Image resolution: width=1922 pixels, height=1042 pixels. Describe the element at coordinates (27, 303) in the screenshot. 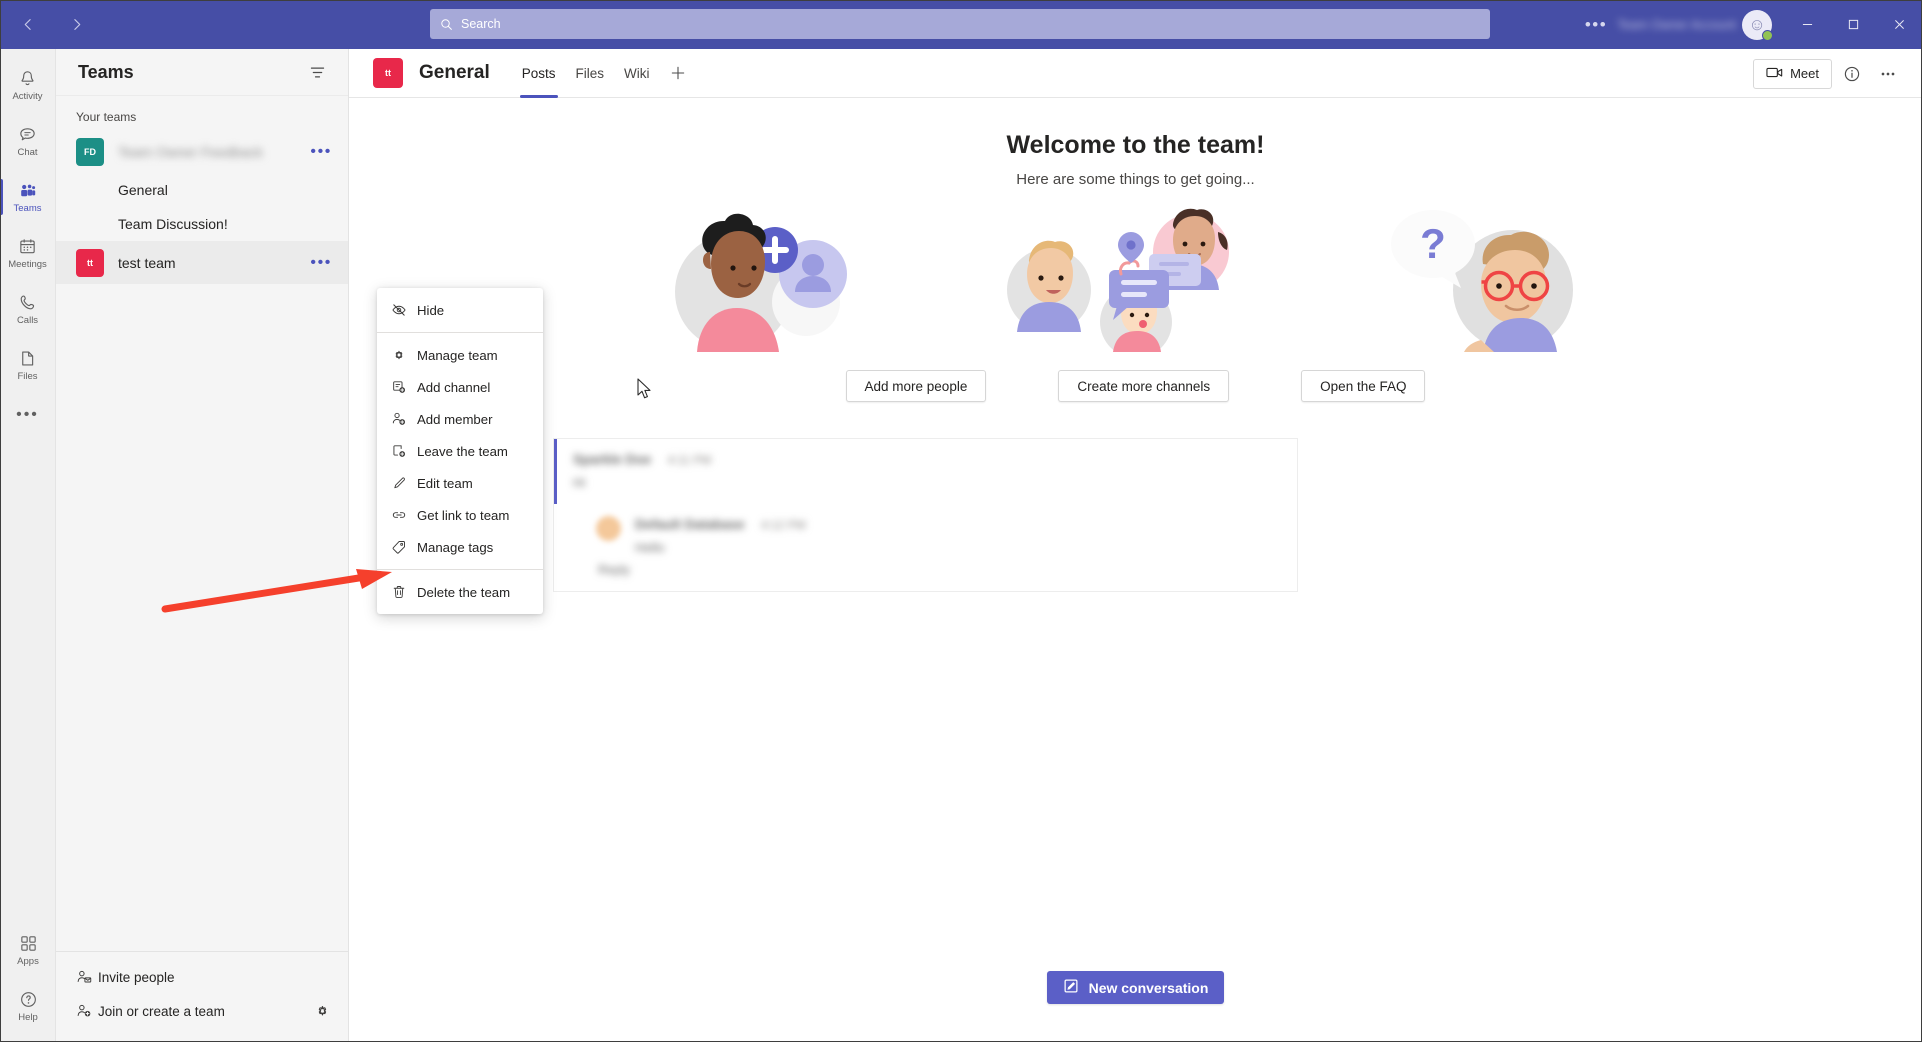

I see `phone-icon` at that location.